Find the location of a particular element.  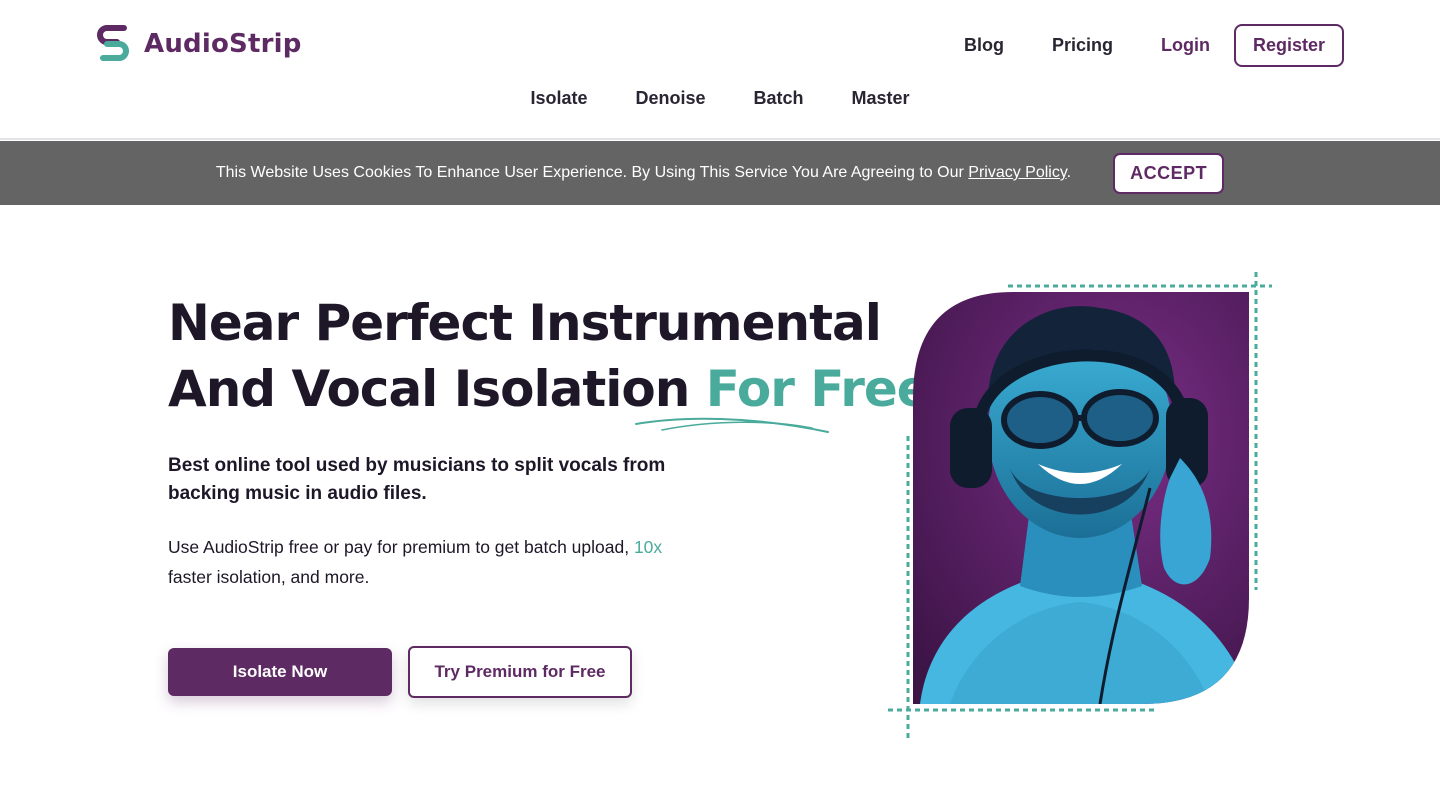

logo-s-icon is located at coordinates (113, 43).